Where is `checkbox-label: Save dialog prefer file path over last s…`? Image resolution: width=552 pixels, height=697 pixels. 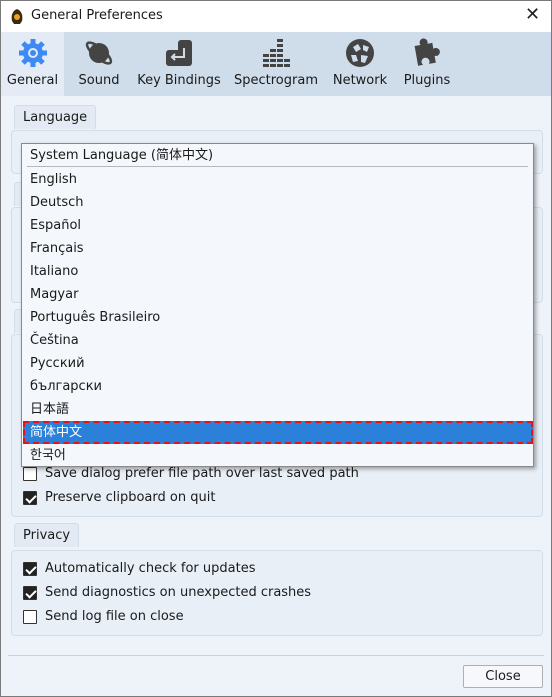
checkbox-label: Save dialog prefer file path over last s… is located at coordinates (202, 473).